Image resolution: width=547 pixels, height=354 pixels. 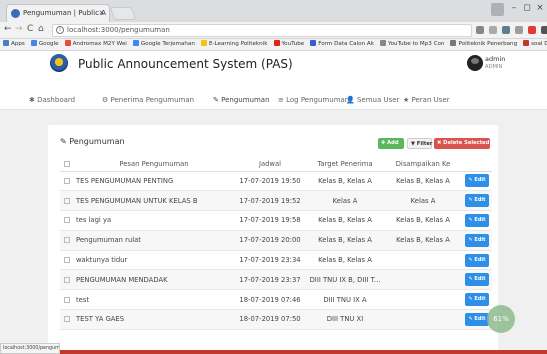 I want to click on favicon-icon, so click(x=15, y=13).